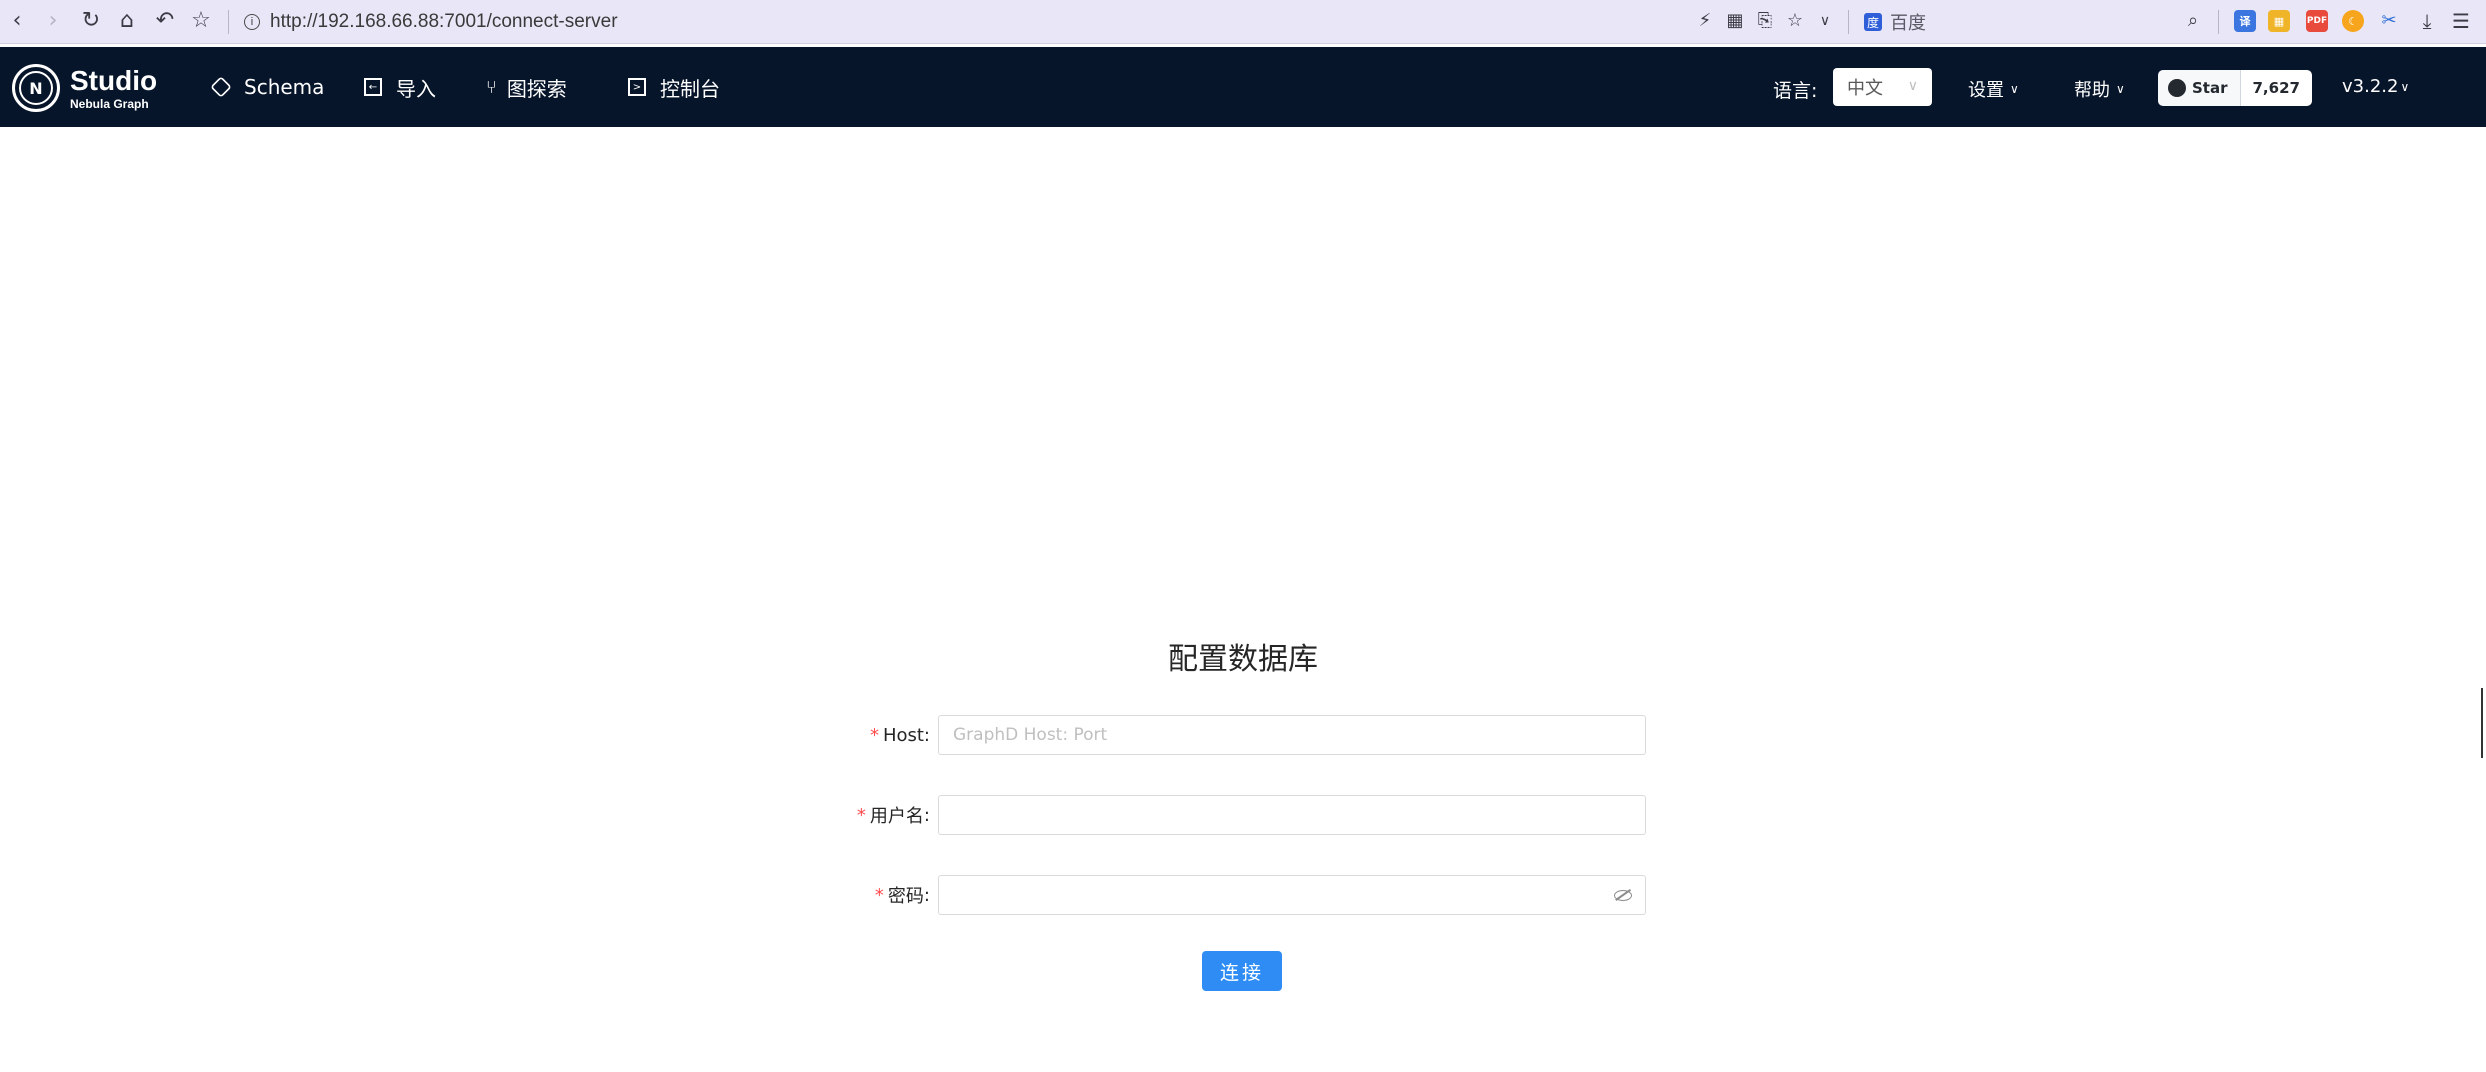  I want to click on nav-import: ← 导入, so click(400, 87).